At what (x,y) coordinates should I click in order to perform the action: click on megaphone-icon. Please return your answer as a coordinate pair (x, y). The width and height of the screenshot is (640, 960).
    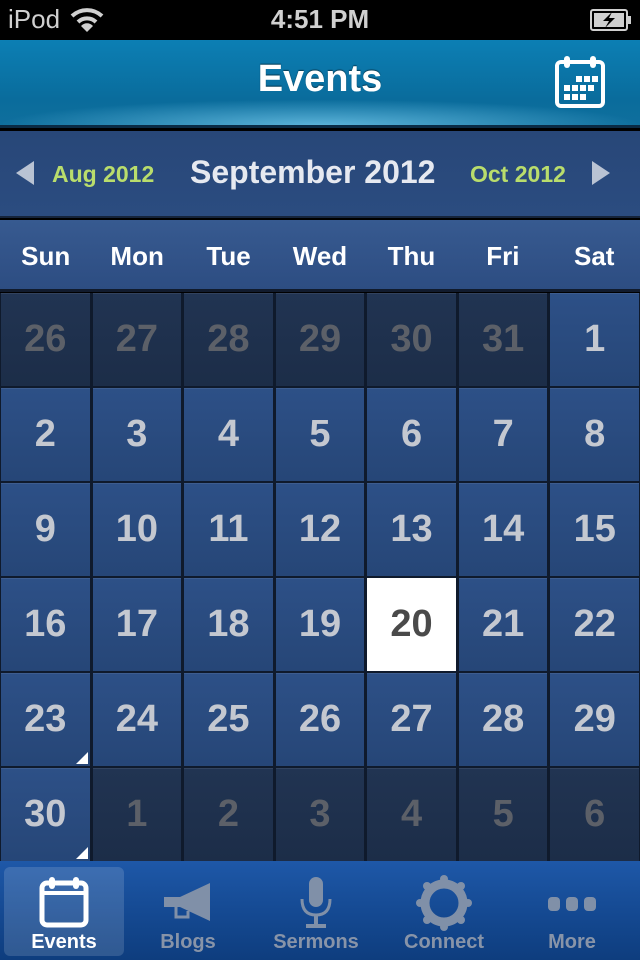
    Looking at the image, I should click on (187, 902).